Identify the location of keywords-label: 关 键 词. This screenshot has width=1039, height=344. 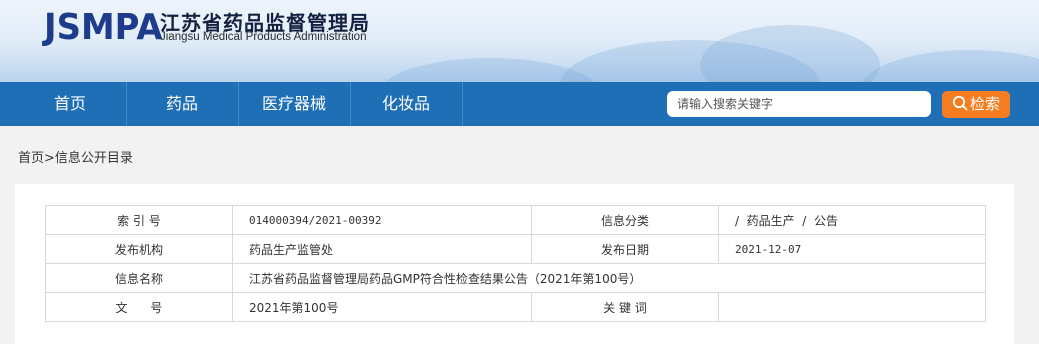
(625, 307).